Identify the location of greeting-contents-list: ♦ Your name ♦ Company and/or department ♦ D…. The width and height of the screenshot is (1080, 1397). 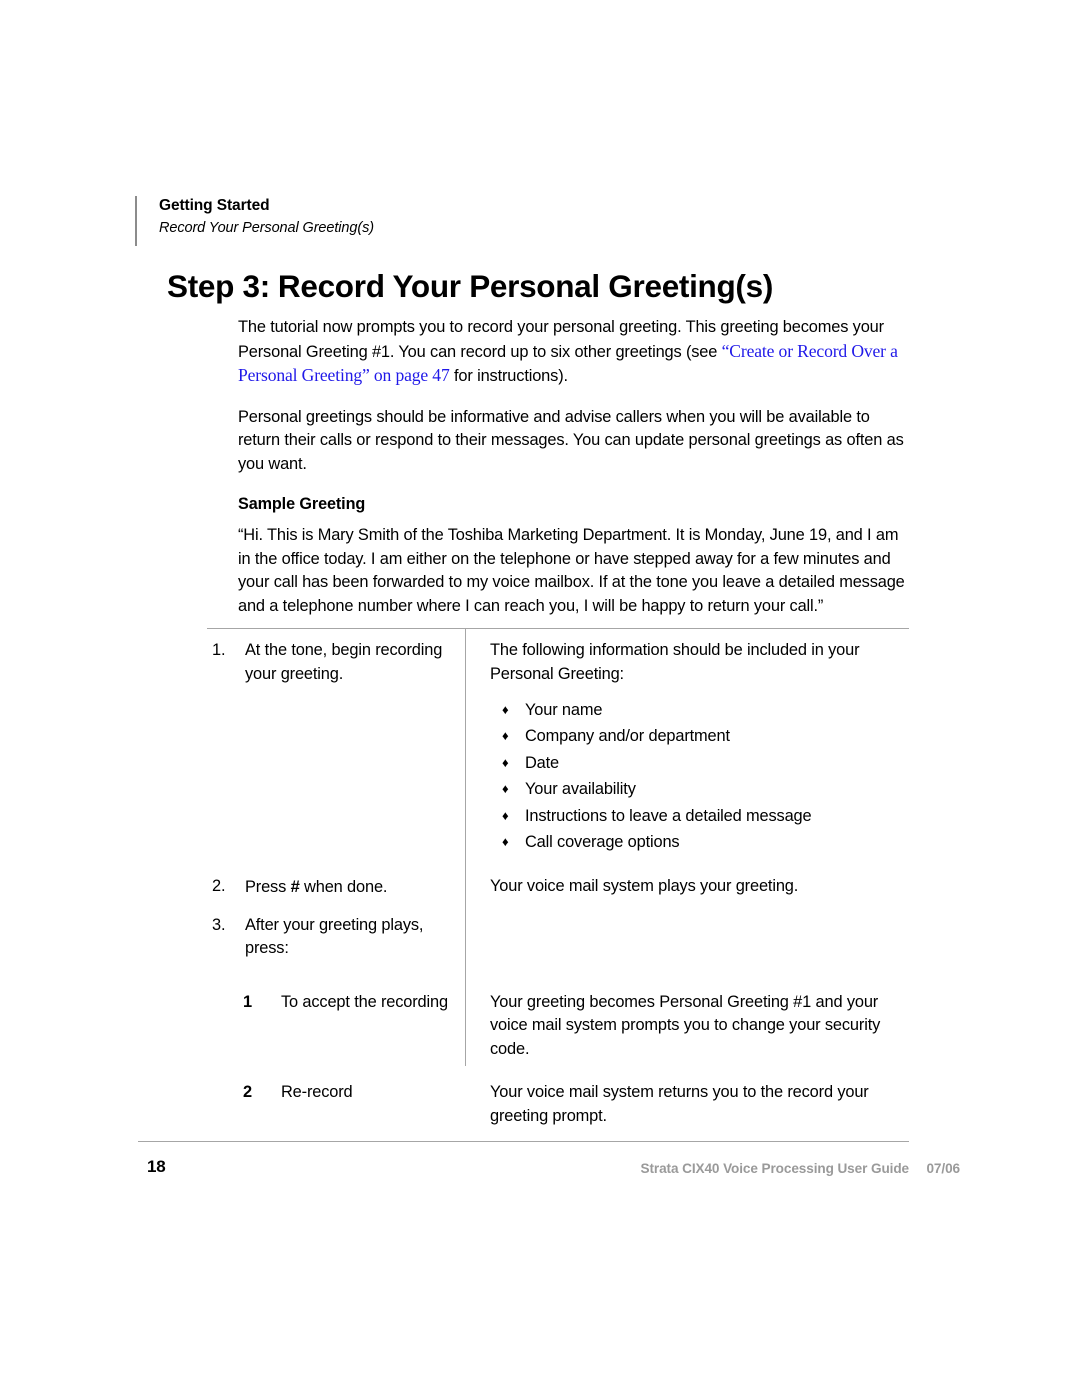
(699, 776).